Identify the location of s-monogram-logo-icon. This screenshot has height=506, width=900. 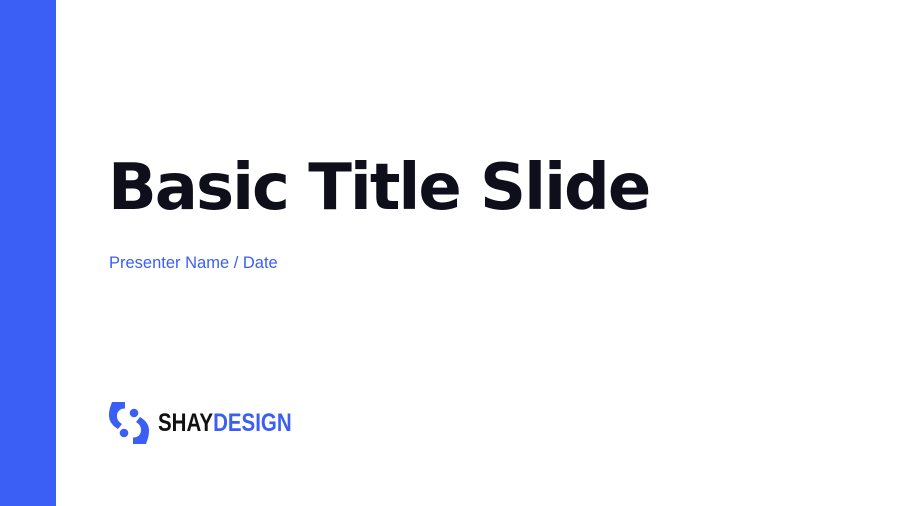
(129, 423).